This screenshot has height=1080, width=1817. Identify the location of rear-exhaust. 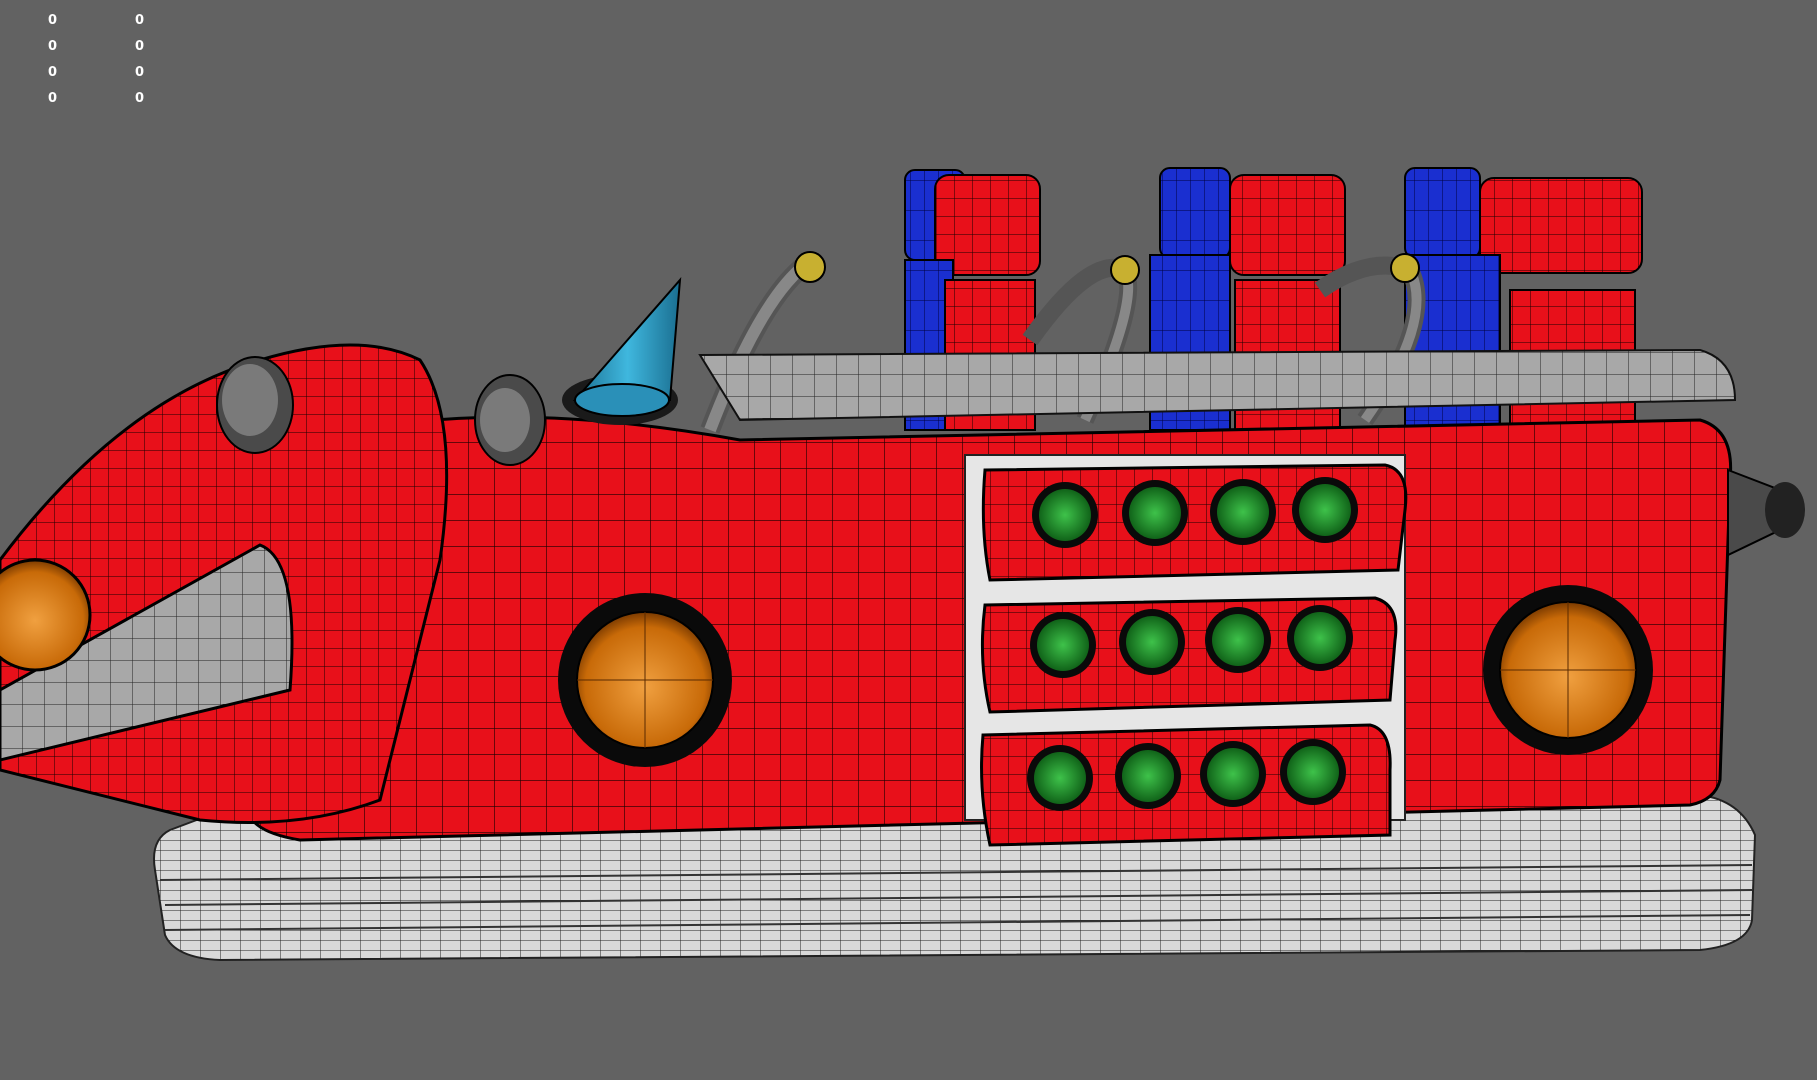
(1766, 512).